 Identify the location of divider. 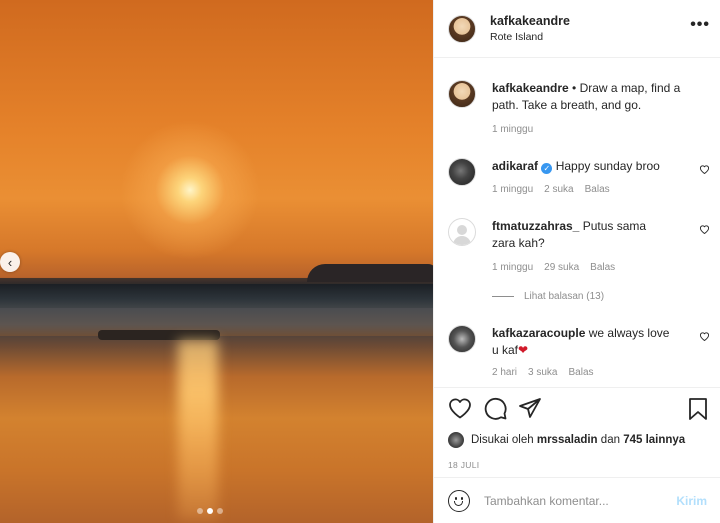
(503, 296).